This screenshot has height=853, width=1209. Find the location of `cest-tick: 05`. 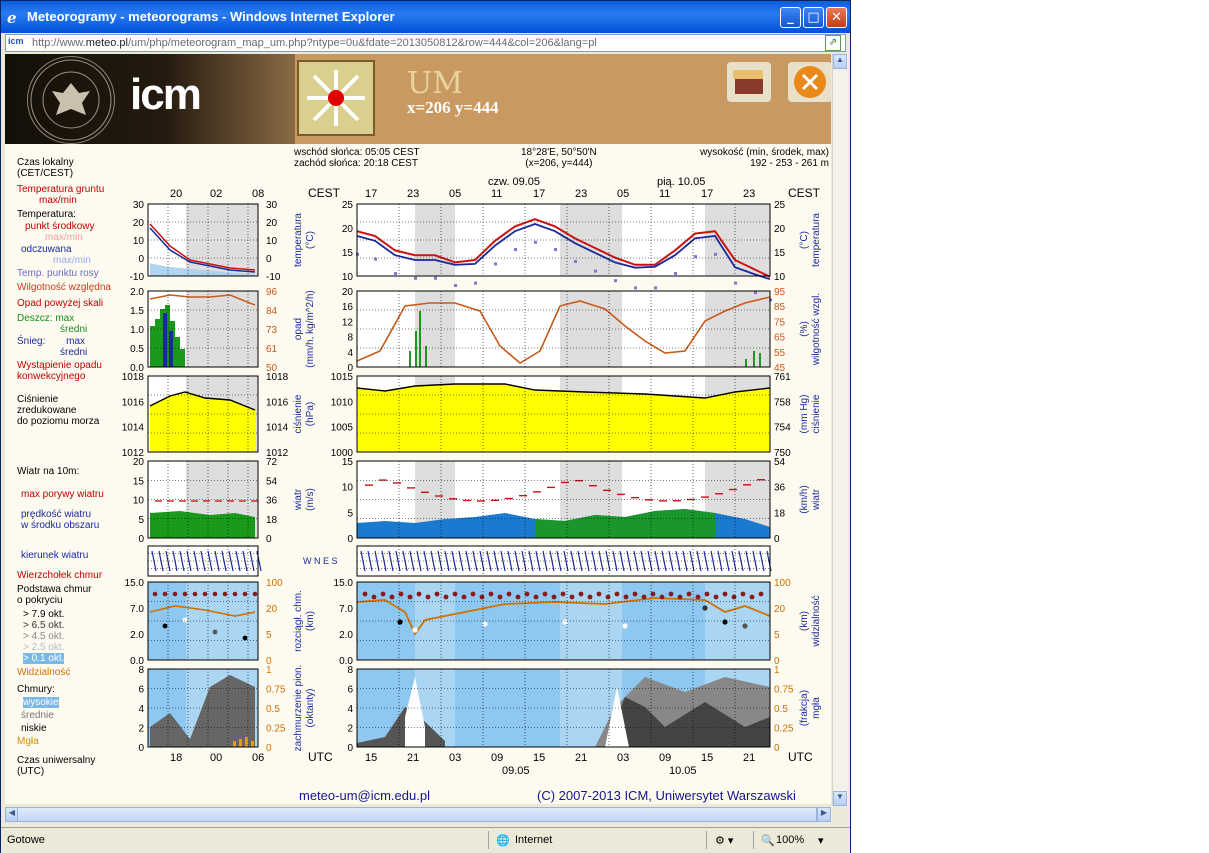

cest-tick: 05 is located at coordinates (623, 194).